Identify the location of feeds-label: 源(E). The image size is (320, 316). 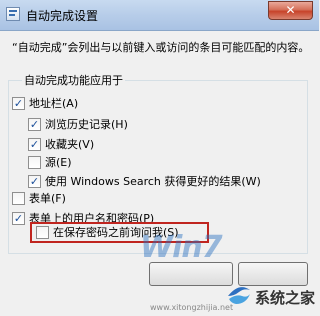
(58, 162).